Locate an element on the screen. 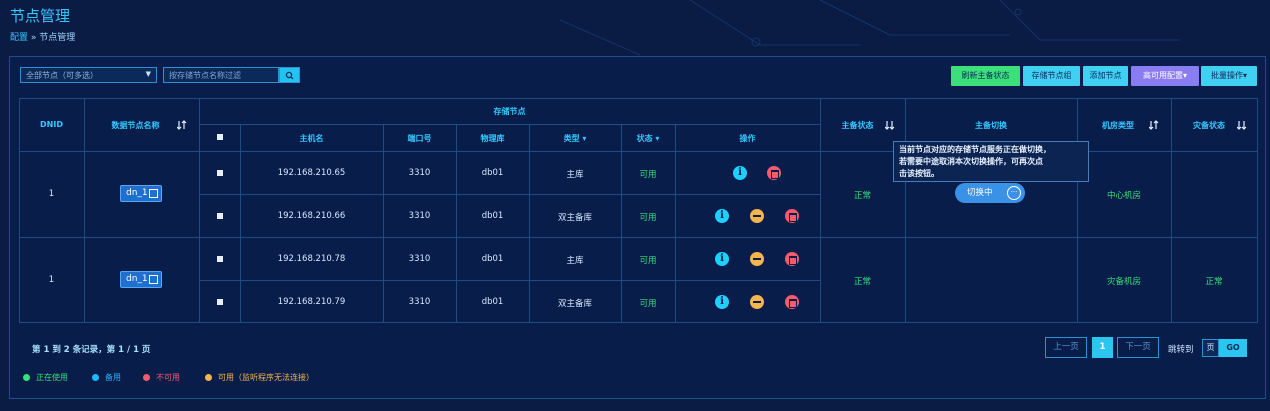 This screenshot has height=411, width=1270. breadcrumb-parent-link: 配置 is located at coordinates (19, 38).